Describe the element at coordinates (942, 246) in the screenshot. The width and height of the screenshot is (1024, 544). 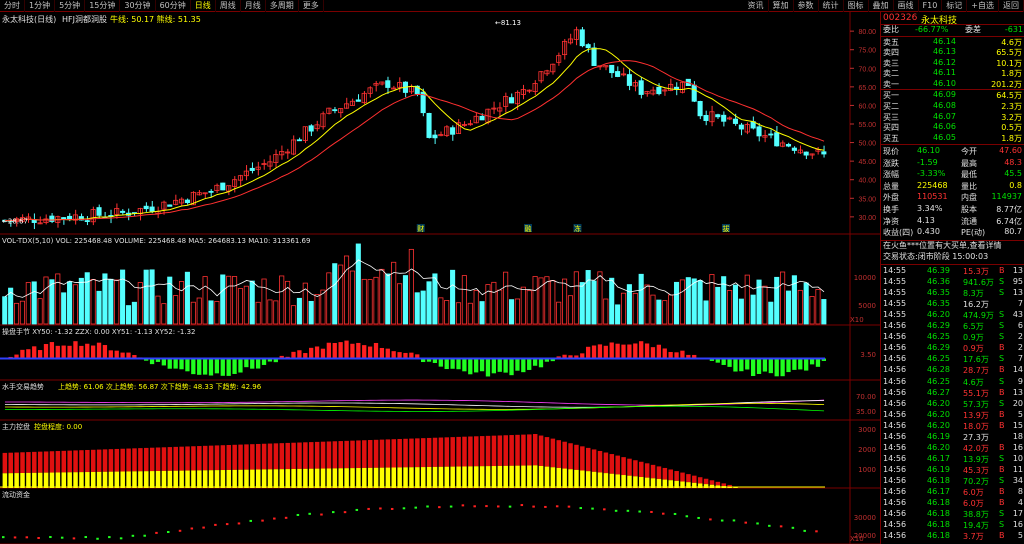
I see `notice-big-order: 在火鱼***位置有大买单,查看详情` at that location.